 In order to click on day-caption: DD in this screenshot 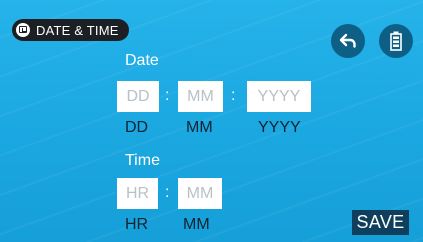, I will do `click(137, 127)`.